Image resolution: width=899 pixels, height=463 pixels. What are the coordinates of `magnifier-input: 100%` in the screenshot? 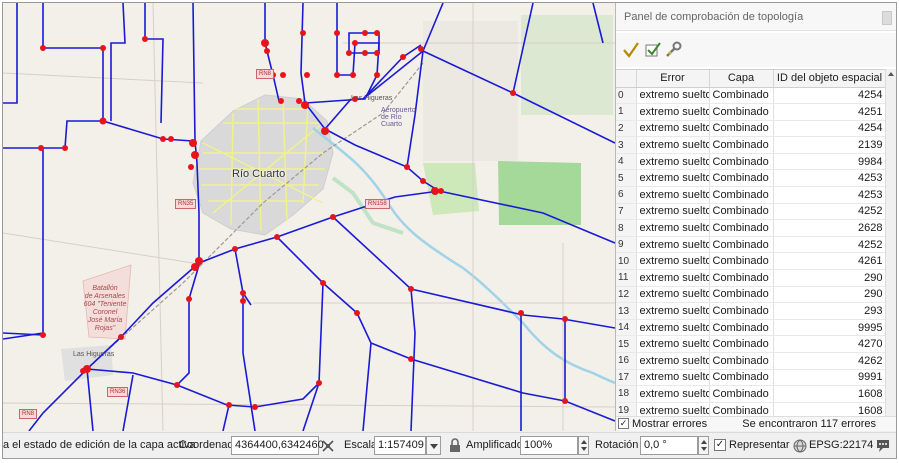 It's located at (549, 445).